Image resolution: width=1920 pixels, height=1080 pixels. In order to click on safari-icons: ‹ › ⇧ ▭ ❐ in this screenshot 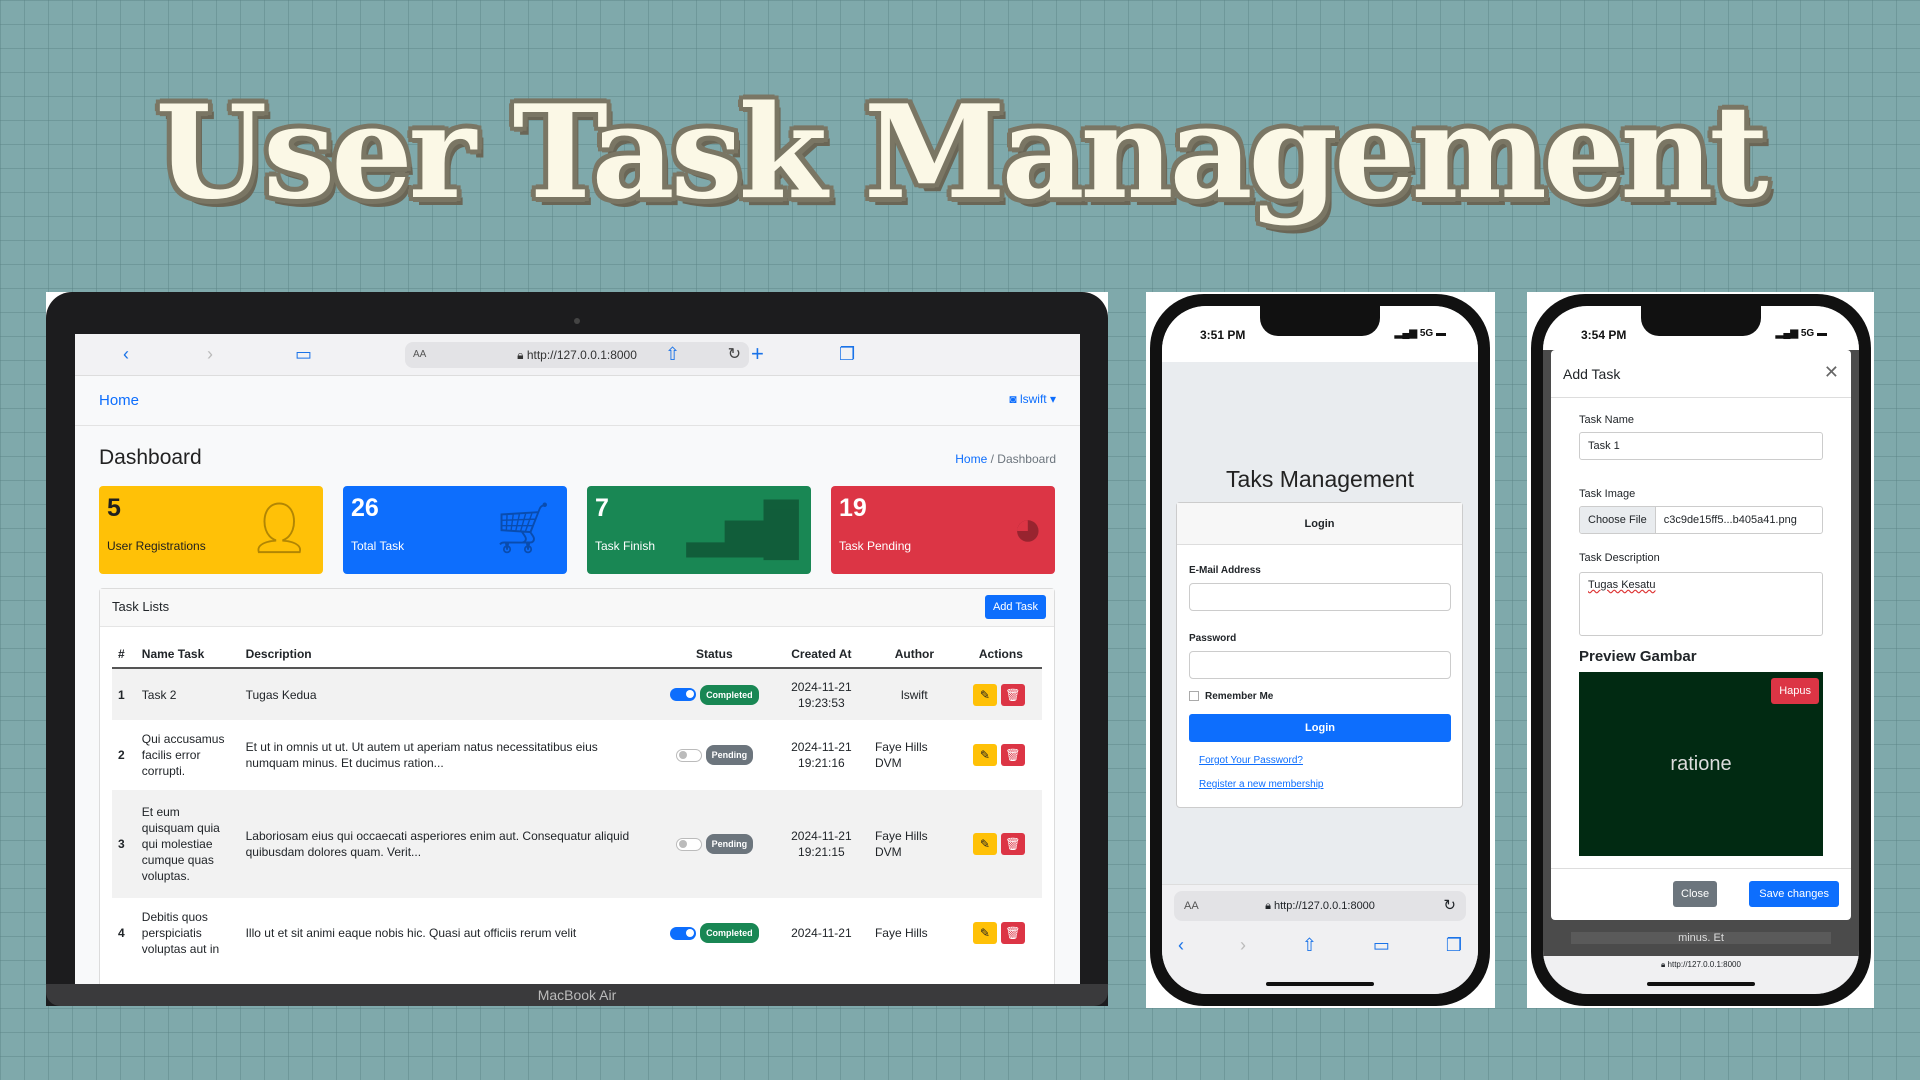, I will do `click(1320, 945)`.